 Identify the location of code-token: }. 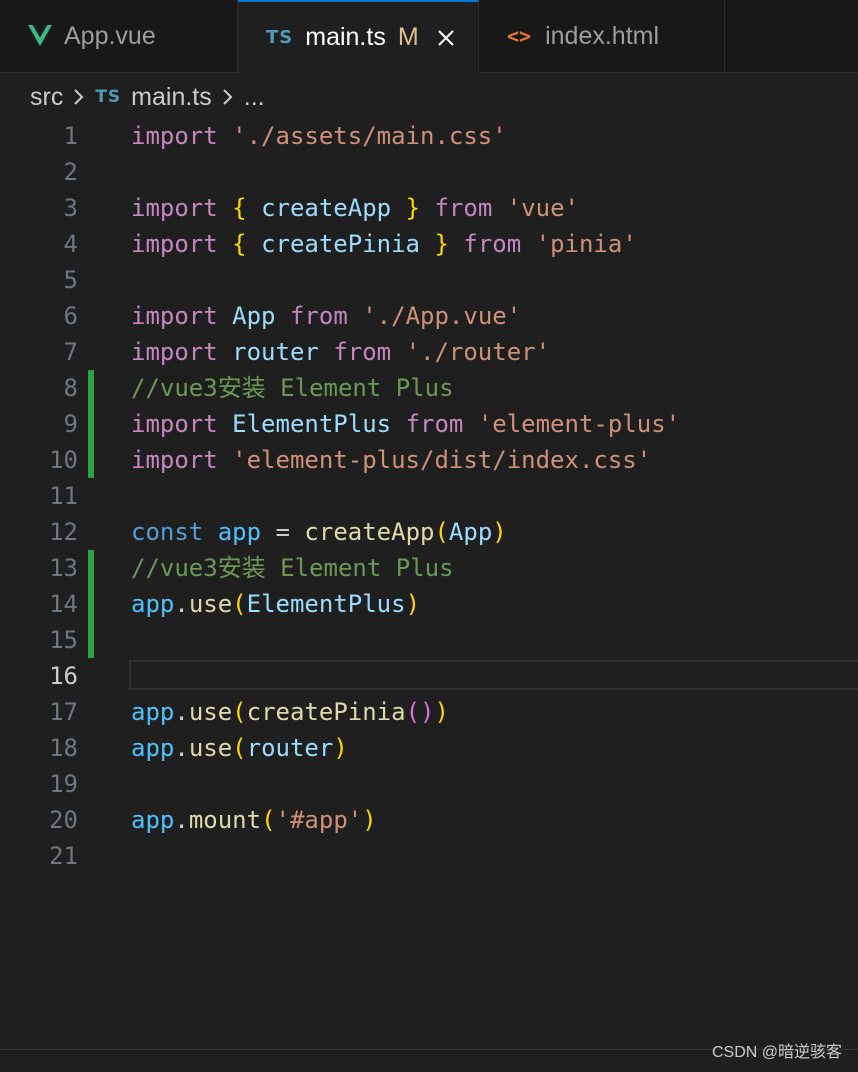
(441, 244).